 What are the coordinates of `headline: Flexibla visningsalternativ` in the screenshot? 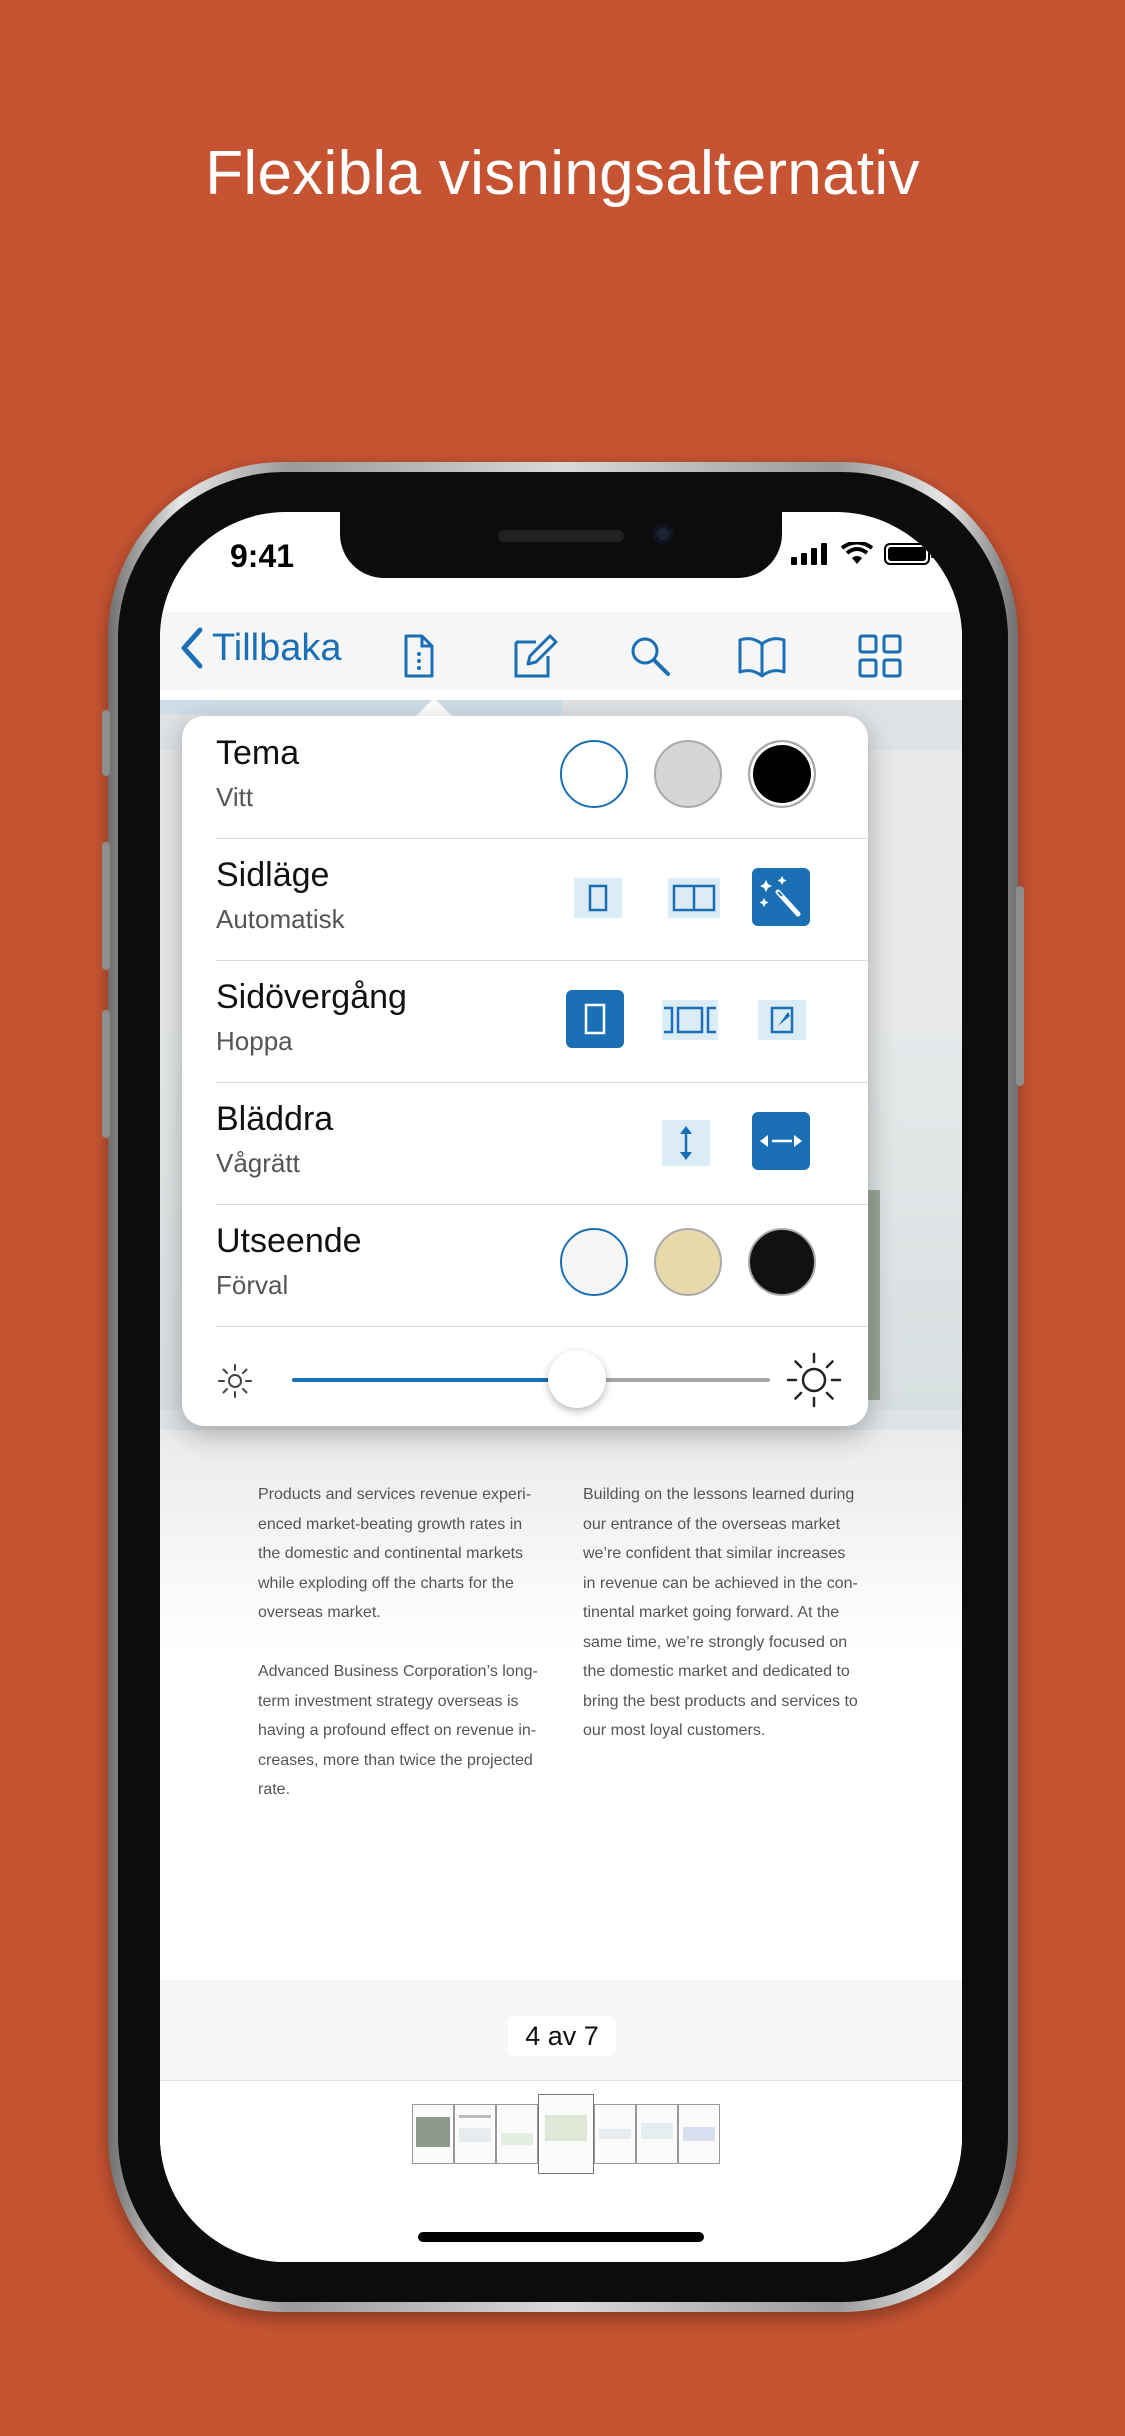 It's located at (562, 173).